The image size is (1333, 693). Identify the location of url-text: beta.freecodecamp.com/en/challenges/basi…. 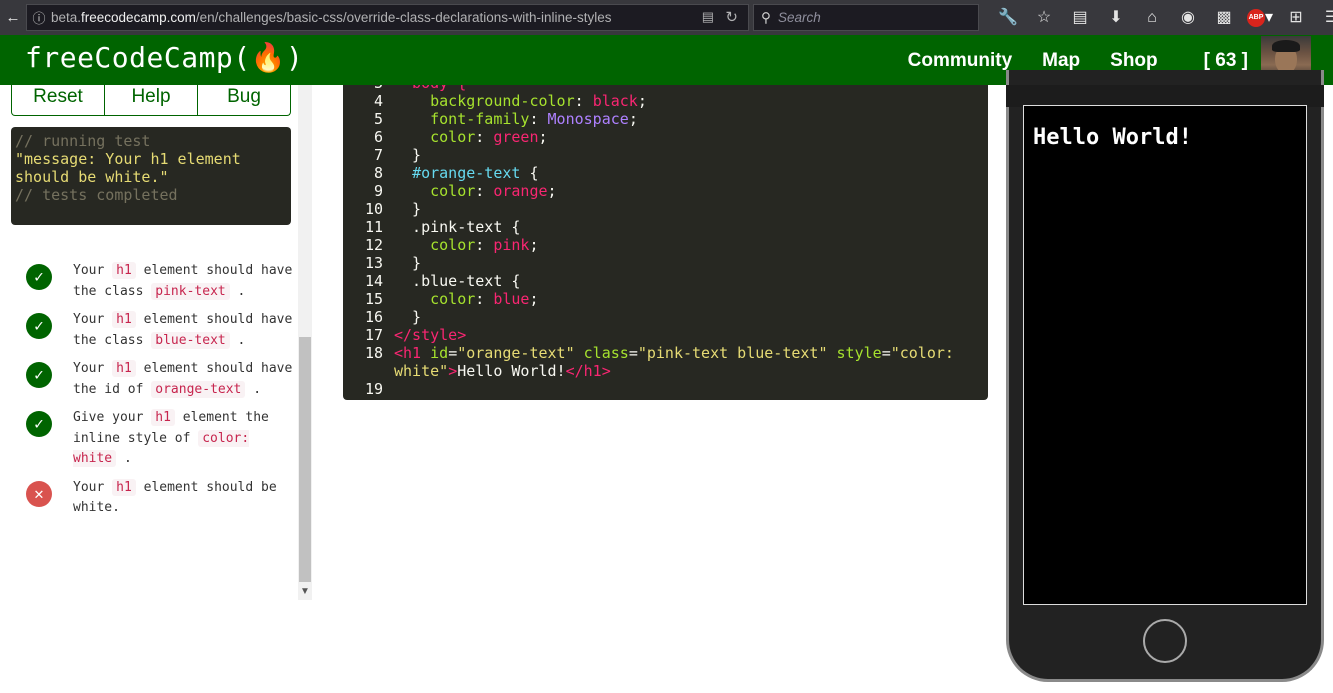
(331, 17).